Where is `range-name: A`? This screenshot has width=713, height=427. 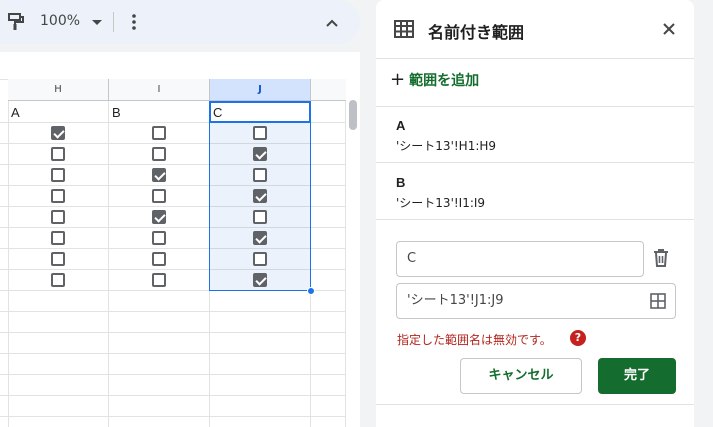
range-name: A is located at coordinates (401, 125).